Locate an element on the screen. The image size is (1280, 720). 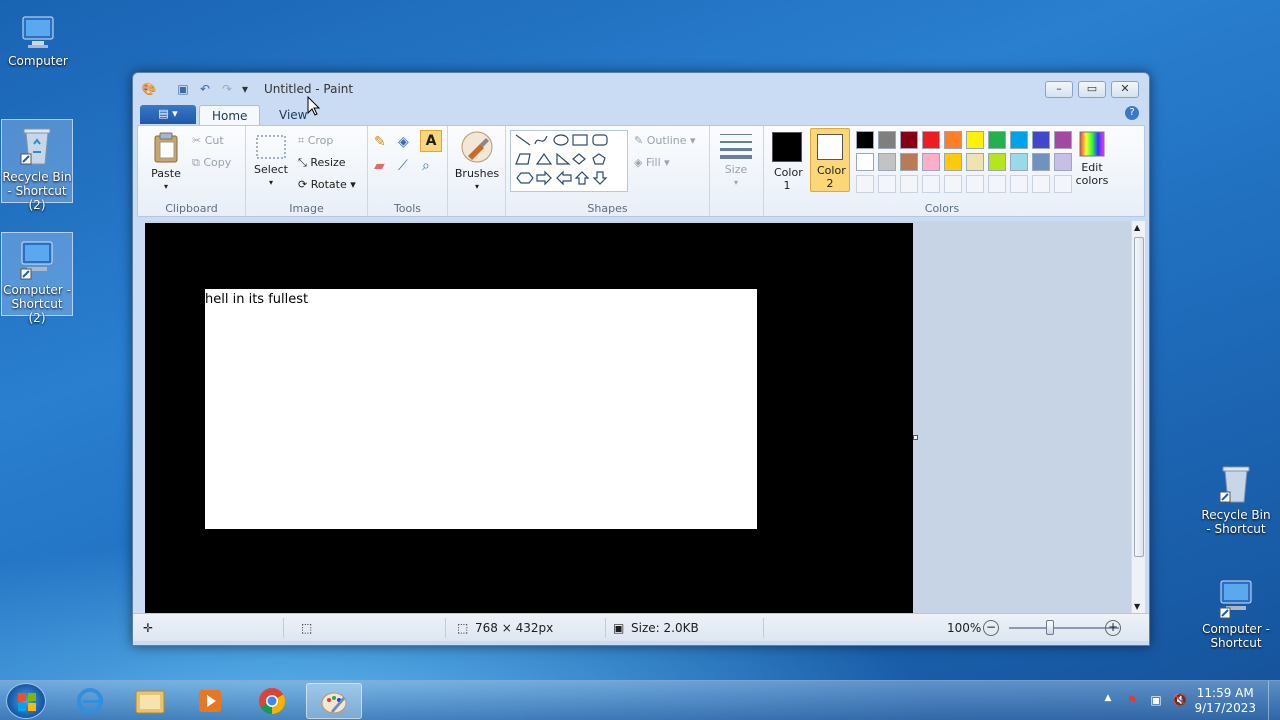
title-bar: 🎨 ▣ ↶ ↷ ▾ Untitled - Paint – ▭ ✕ is located at coordinates (641, 88).